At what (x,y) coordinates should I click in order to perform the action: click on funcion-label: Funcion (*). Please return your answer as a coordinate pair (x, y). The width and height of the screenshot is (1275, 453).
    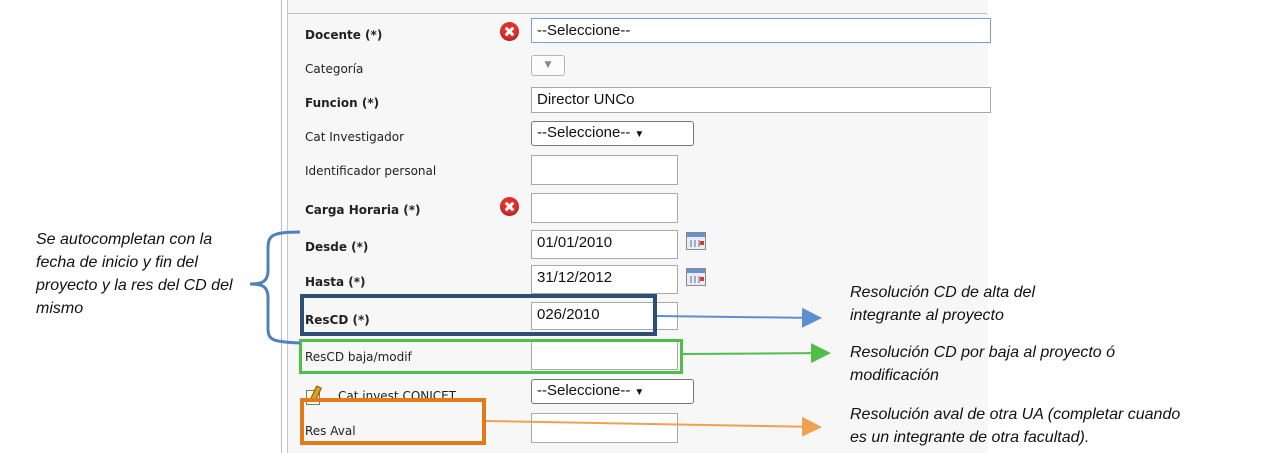
    Looking at the image, I should click on (342, 103).